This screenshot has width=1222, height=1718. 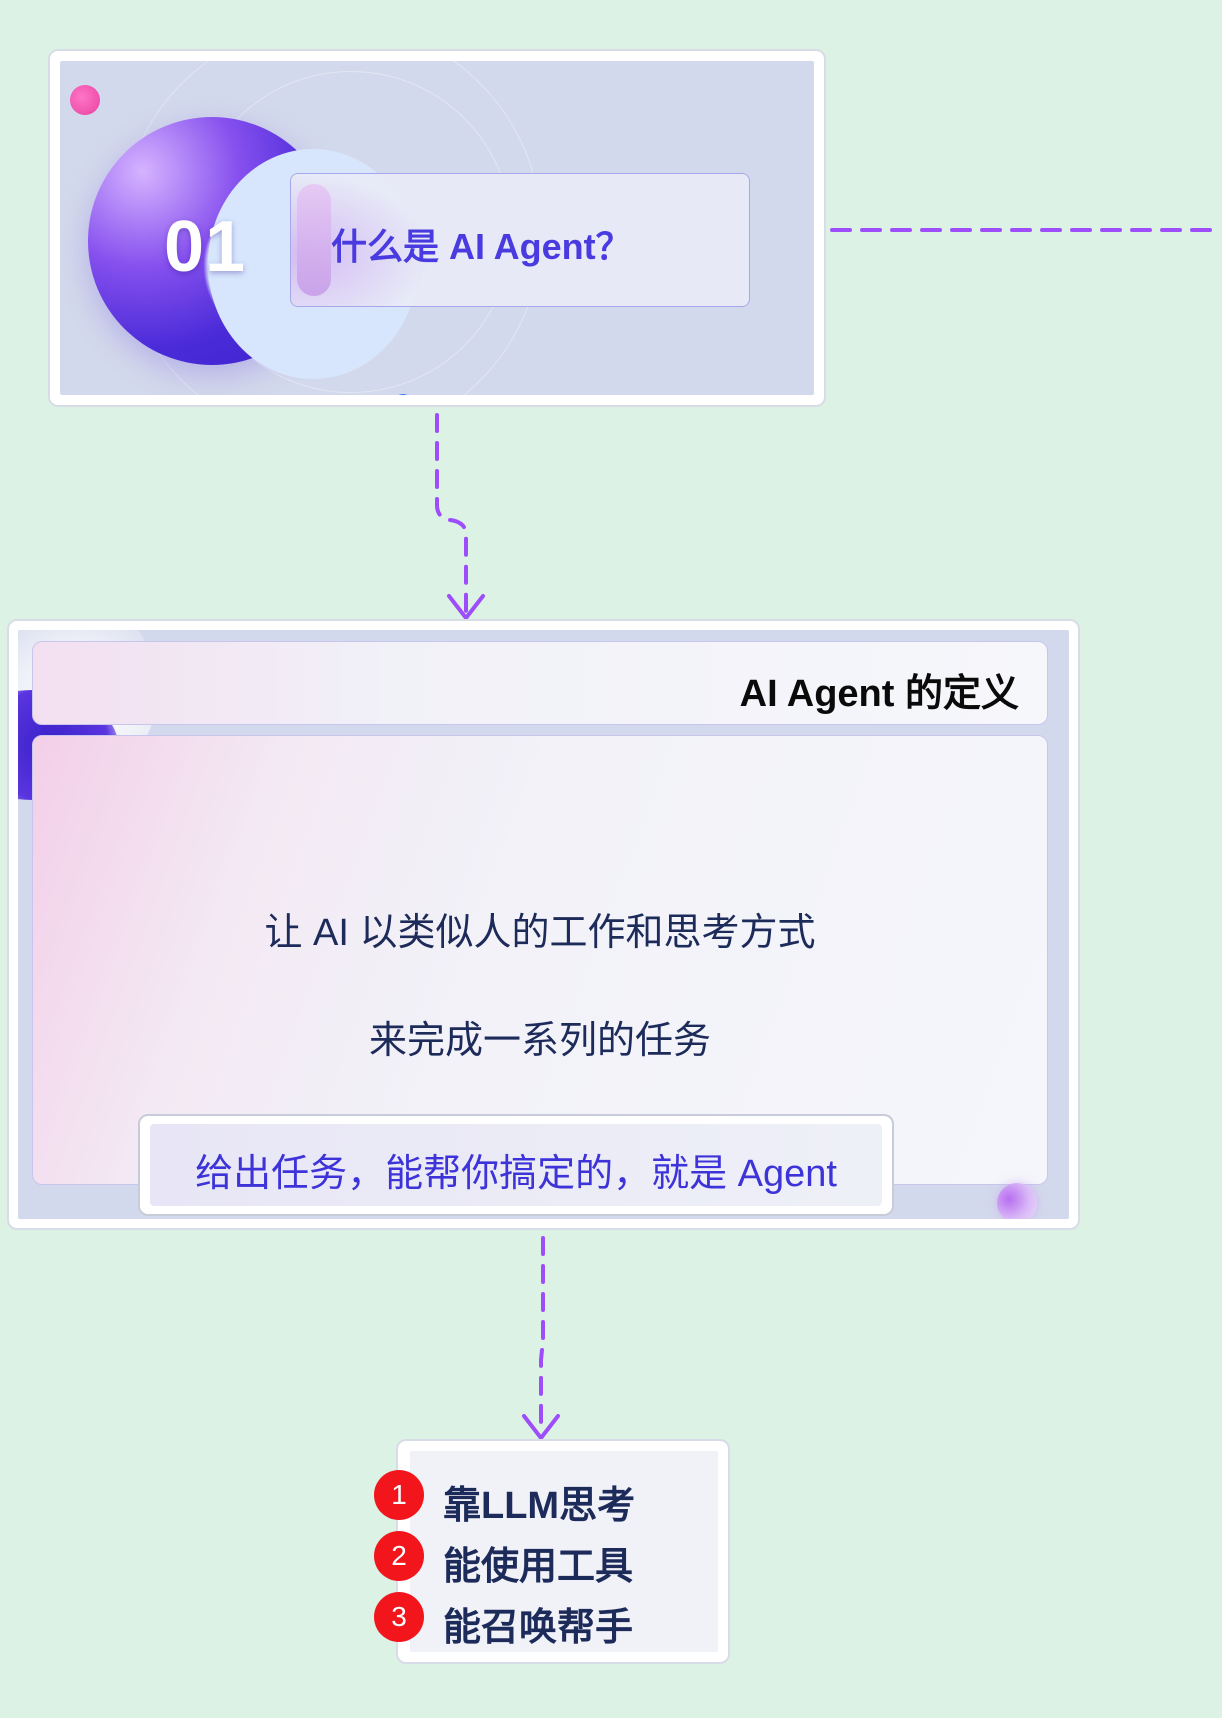 What do you see at coordinates (540, 683) in the screenshot?
I see `definition-header: AI Agent 的定义` at bounding box center [540, 683].